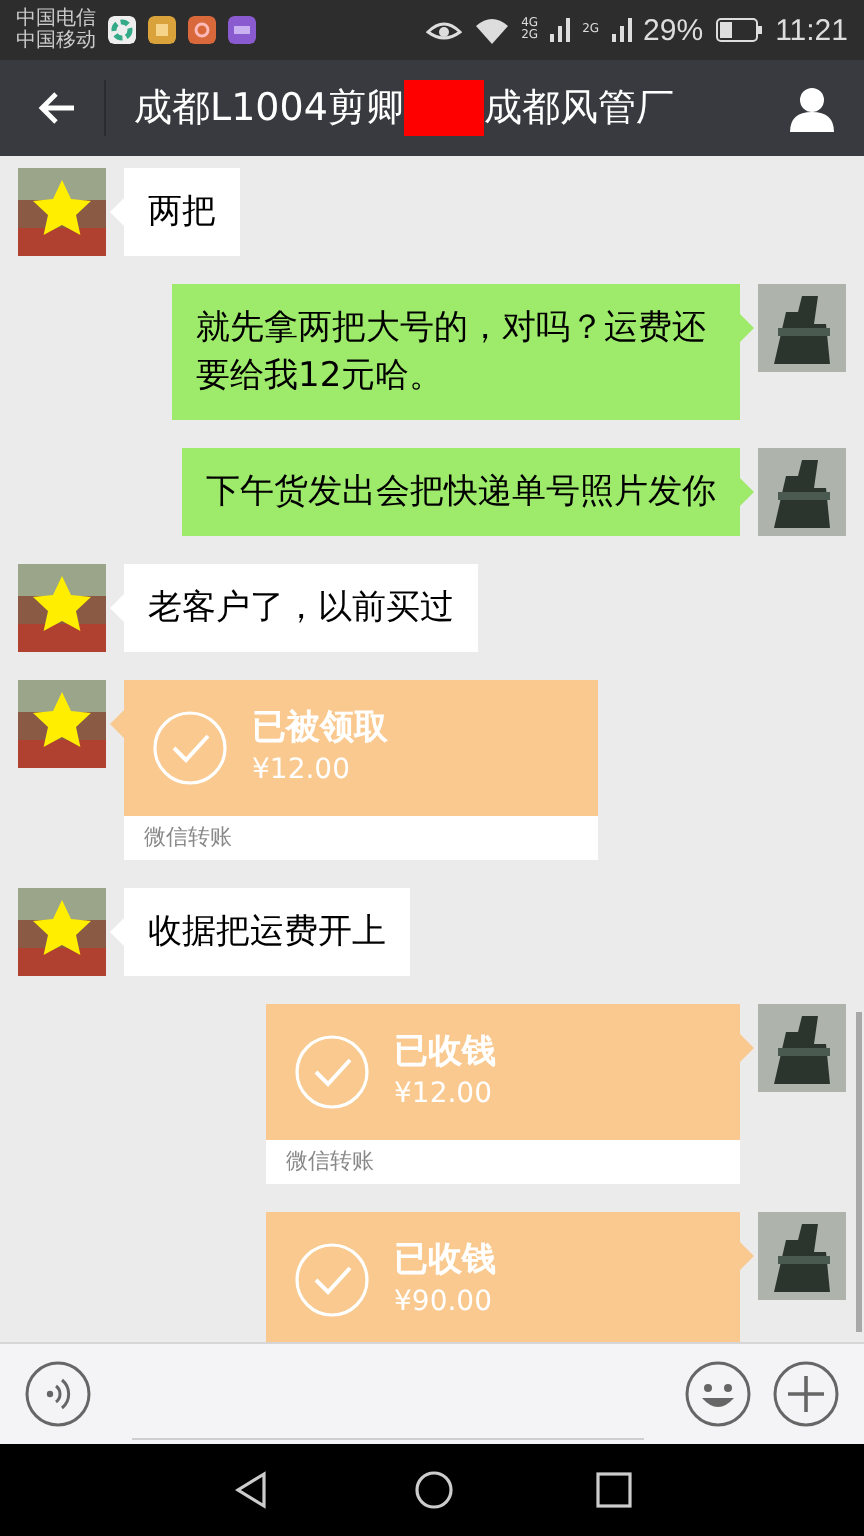 This screenshot has width=864, height=1536. I want to click on home-circle-icon, so click(433, 1490).